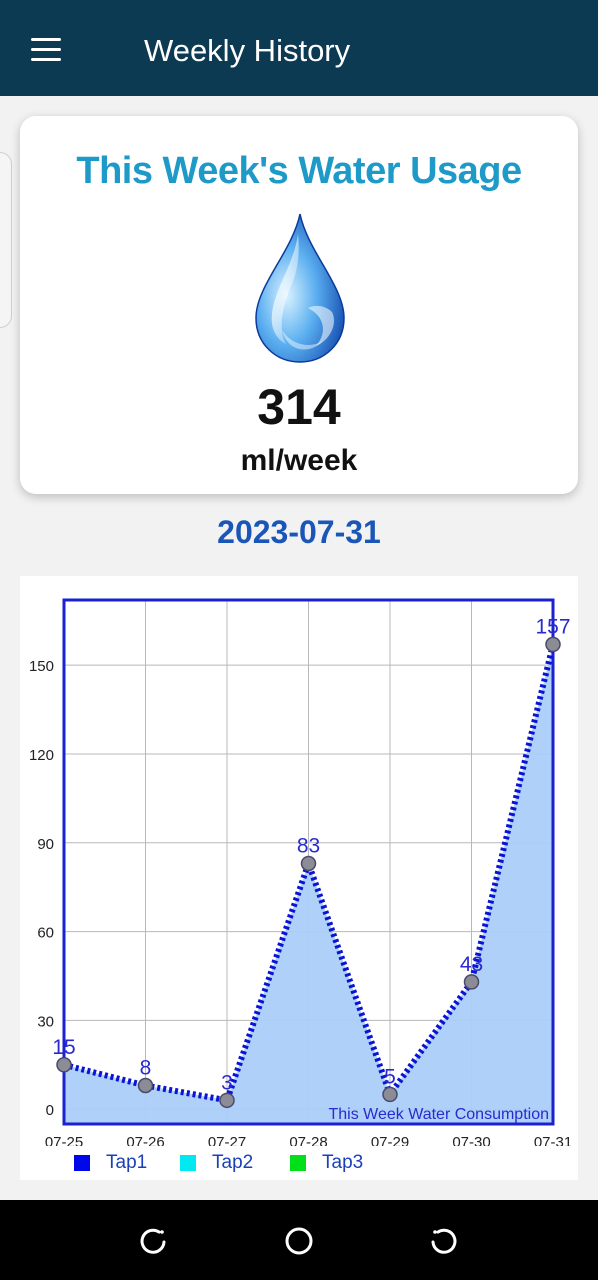 This screenshot has width=598, height=1280. What do you see at coordinates (390, 1076) in the screenshot?
I see `data-label: 5` at bounding box center [390, 1076].